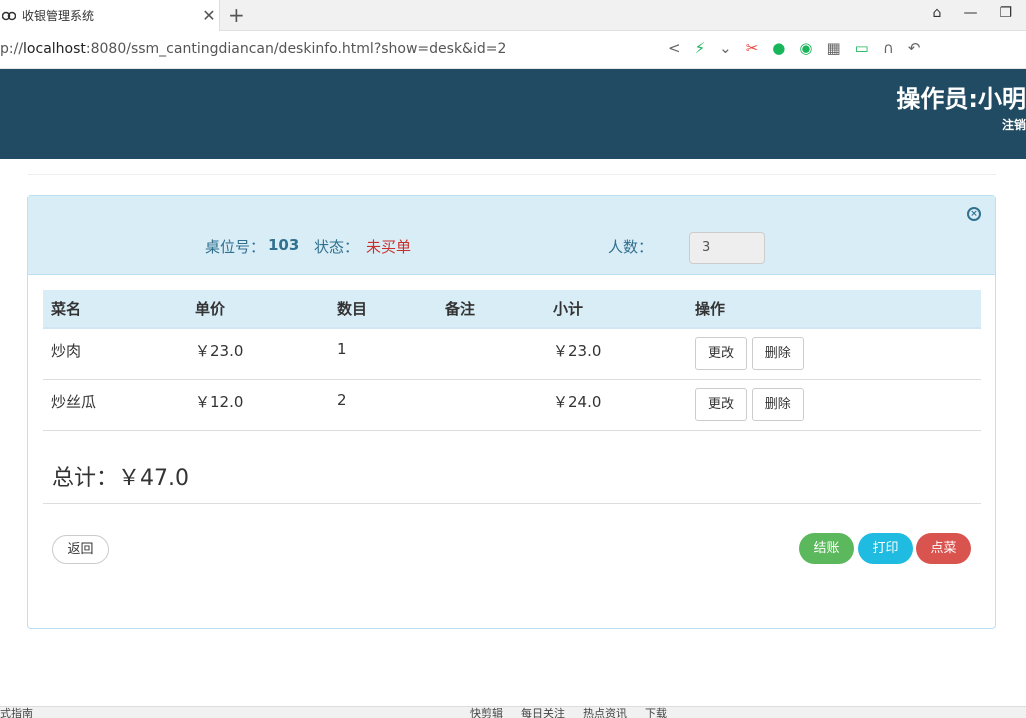 Image resolution: width=1026 pixels, height=718 pixels. Describe the element at coordinates (914, 48) in the screenshot. I see `undo-icon: ↶` at that location.